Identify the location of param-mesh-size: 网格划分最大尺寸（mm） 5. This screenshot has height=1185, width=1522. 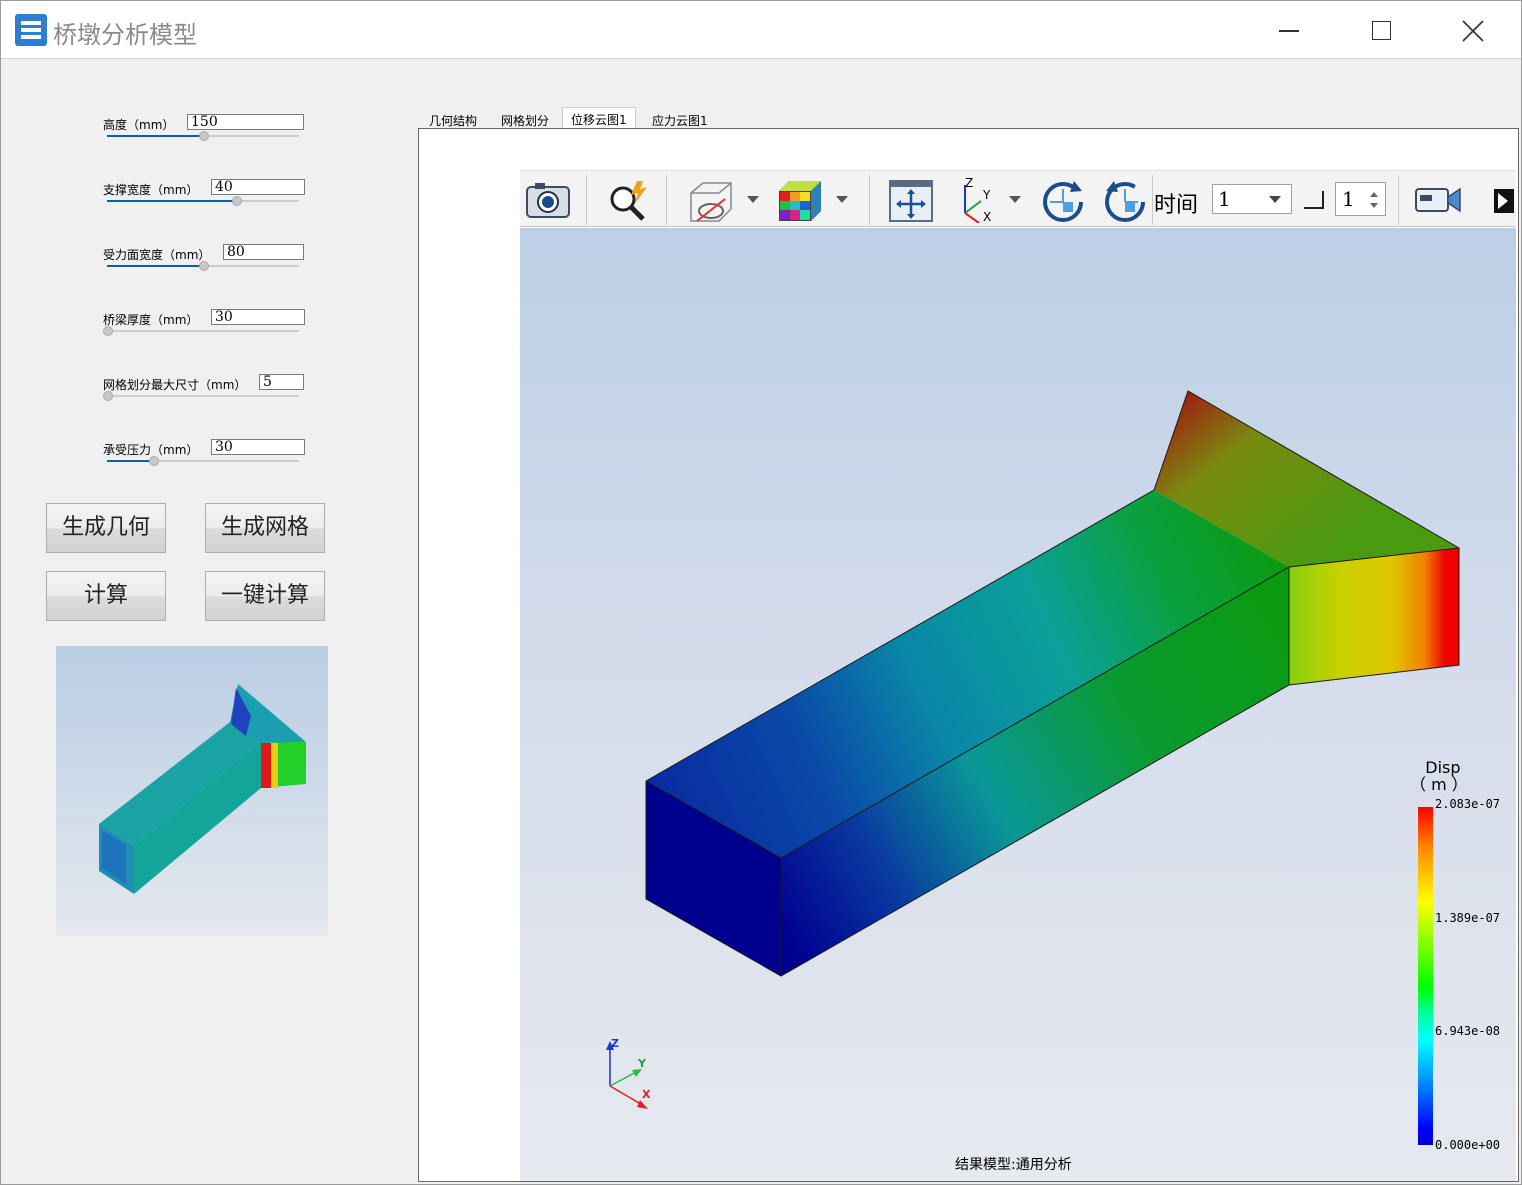
(205, 395).